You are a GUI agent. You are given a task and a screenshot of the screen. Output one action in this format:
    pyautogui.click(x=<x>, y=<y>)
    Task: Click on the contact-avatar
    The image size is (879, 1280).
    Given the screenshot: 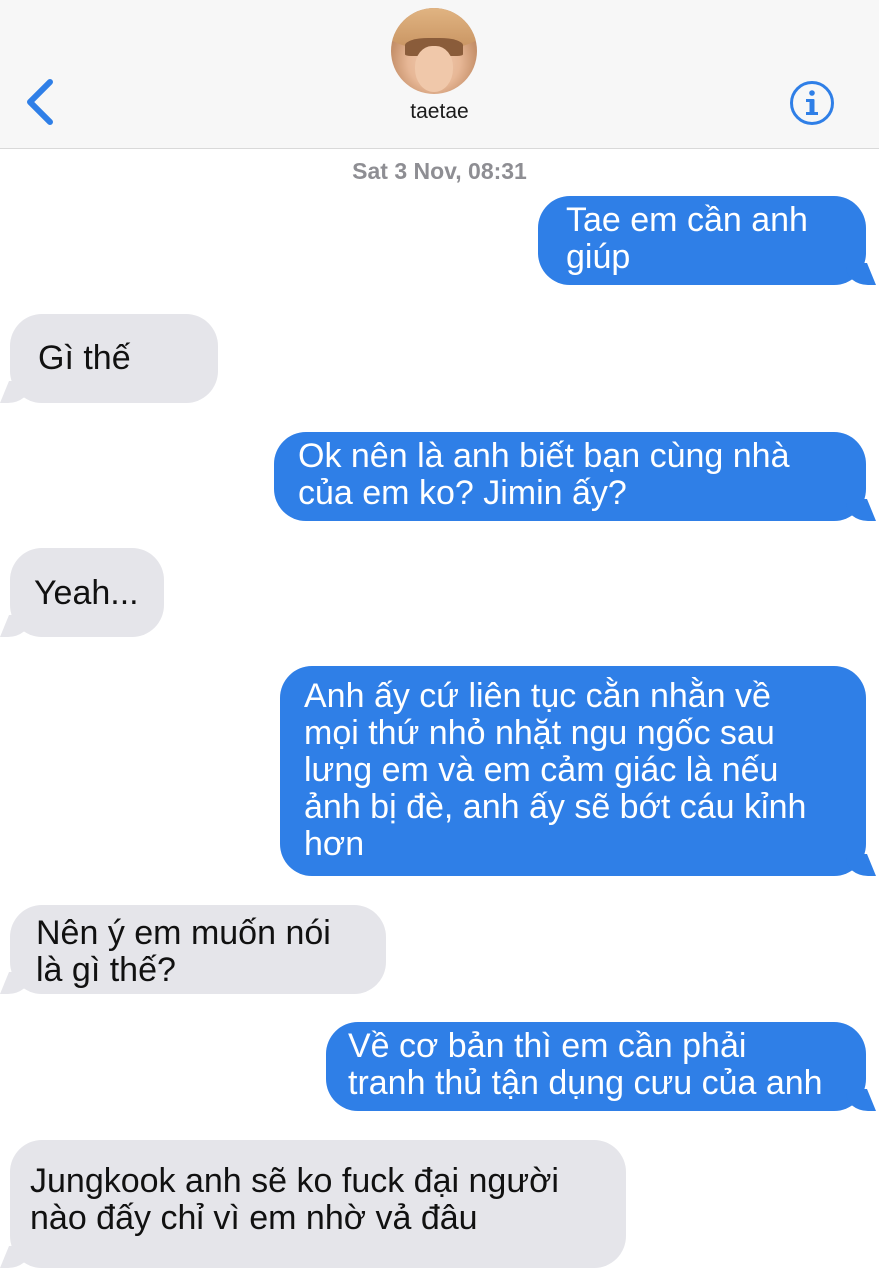 What is the action you would take?
    pyautogui.click(x=434, y=51)
    